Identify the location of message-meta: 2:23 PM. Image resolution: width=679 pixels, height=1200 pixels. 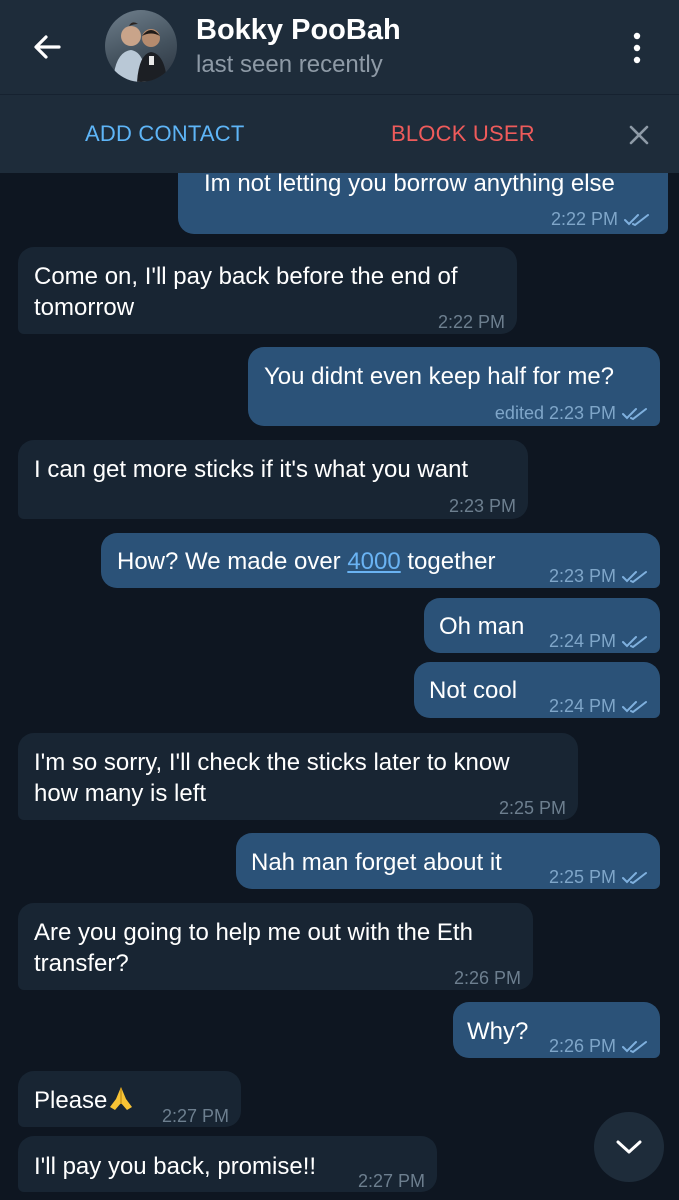
(598, 576).